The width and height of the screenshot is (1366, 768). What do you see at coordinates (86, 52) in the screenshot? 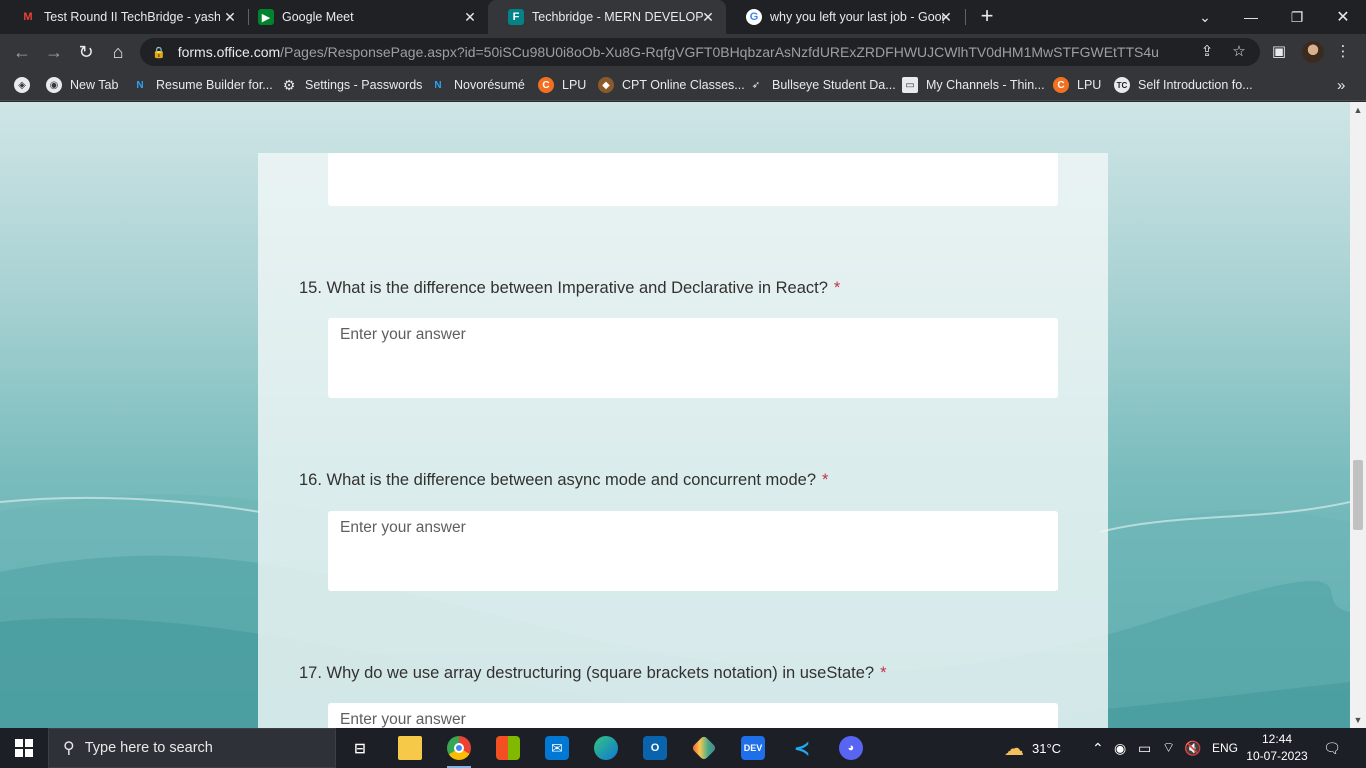
I see `reload-icon: ↻` at bounding box center [86, 52].